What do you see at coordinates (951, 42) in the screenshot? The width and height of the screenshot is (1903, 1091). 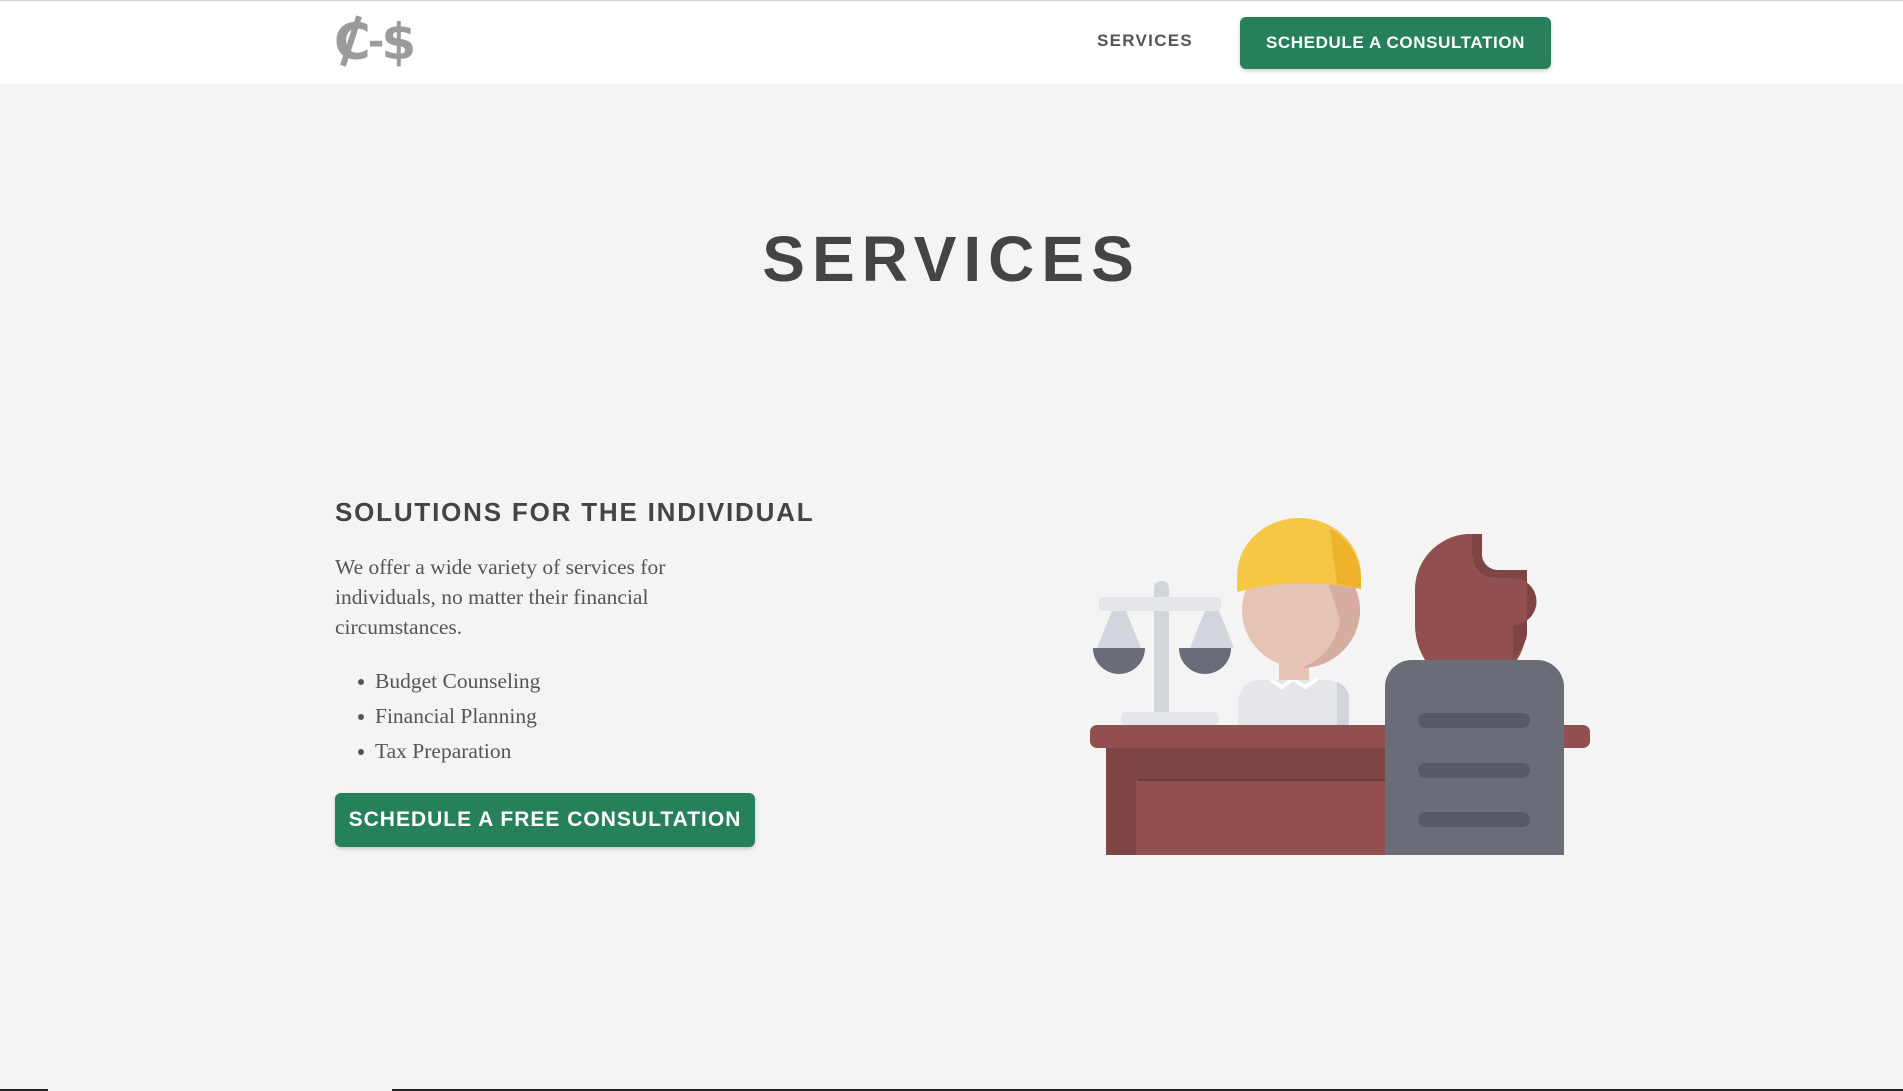 I see `site-header: C - $ SERVICES SCHEDULE A CONSULTATION` at bounding box center [951, 42].